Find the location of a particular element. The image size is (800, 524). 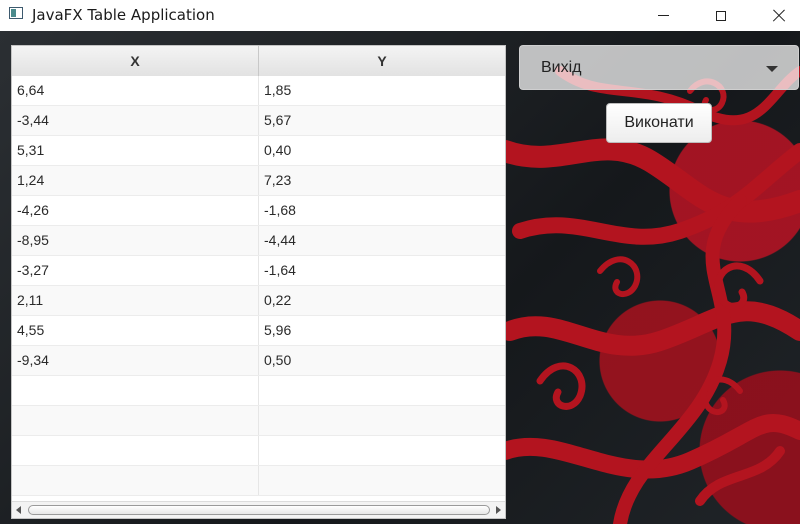

cell-y: 5,96 is located at coordinates (382, 330).